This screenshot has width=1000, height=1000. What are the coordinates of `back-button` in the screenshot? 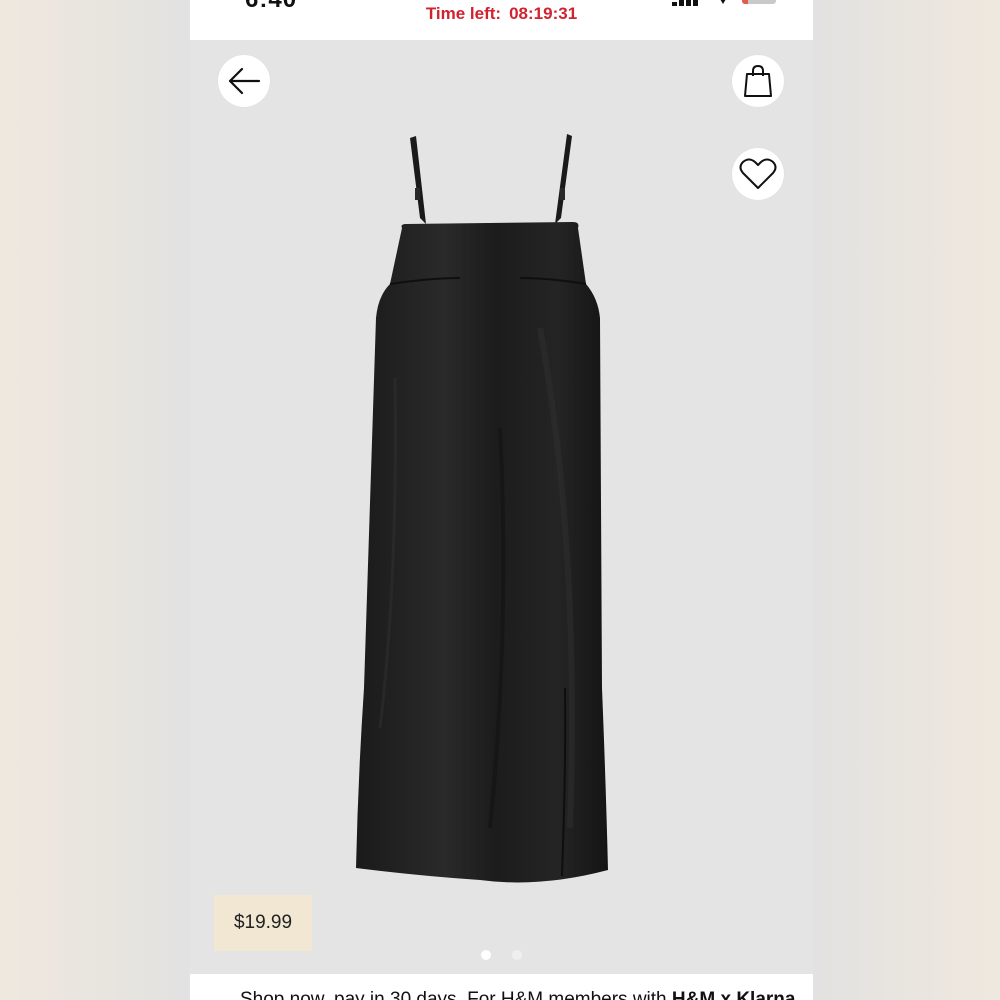 It's located at (244, 81).